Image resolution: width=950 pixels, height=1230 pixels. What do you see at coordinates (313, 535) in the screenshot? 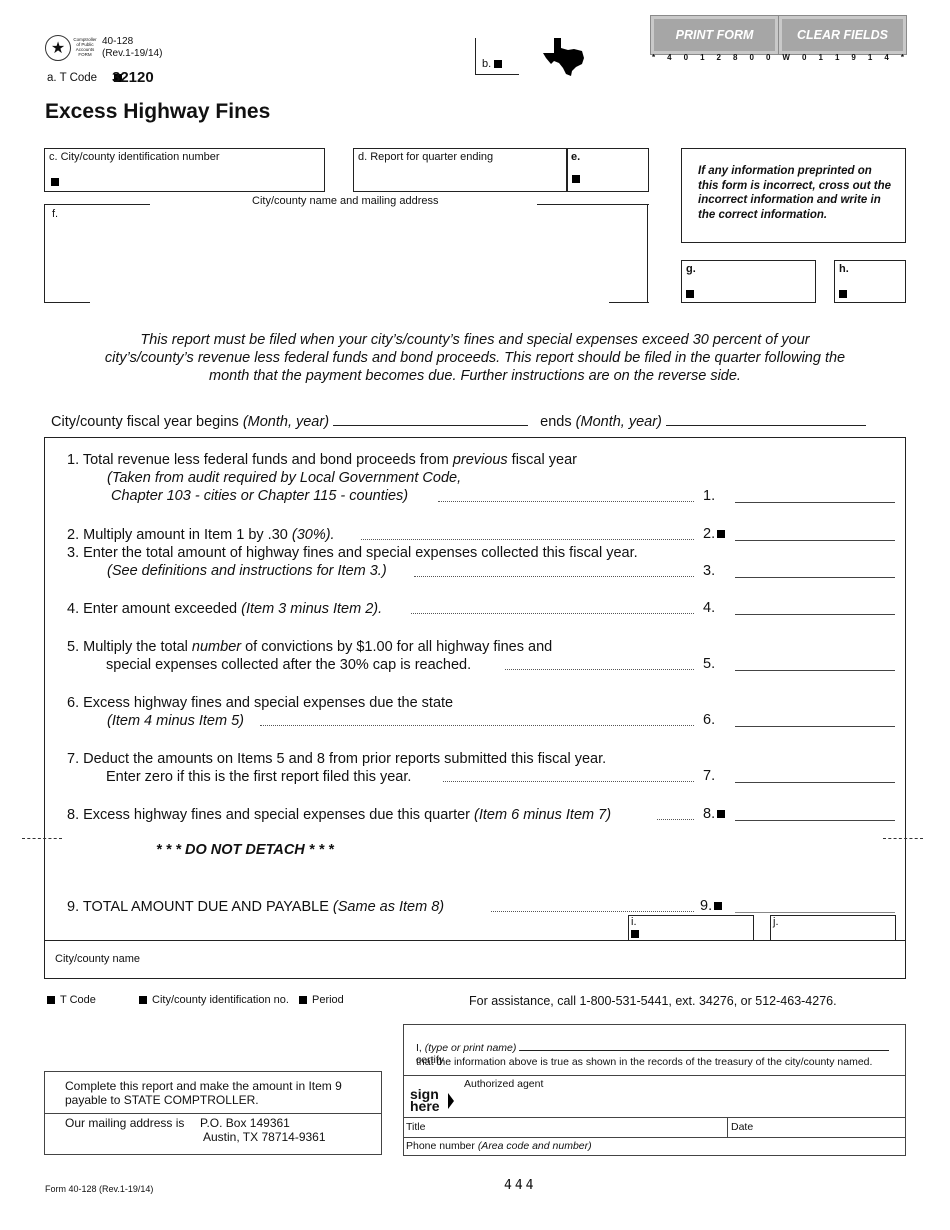
I see `text: (30%).` at bounding box center [313, 535].